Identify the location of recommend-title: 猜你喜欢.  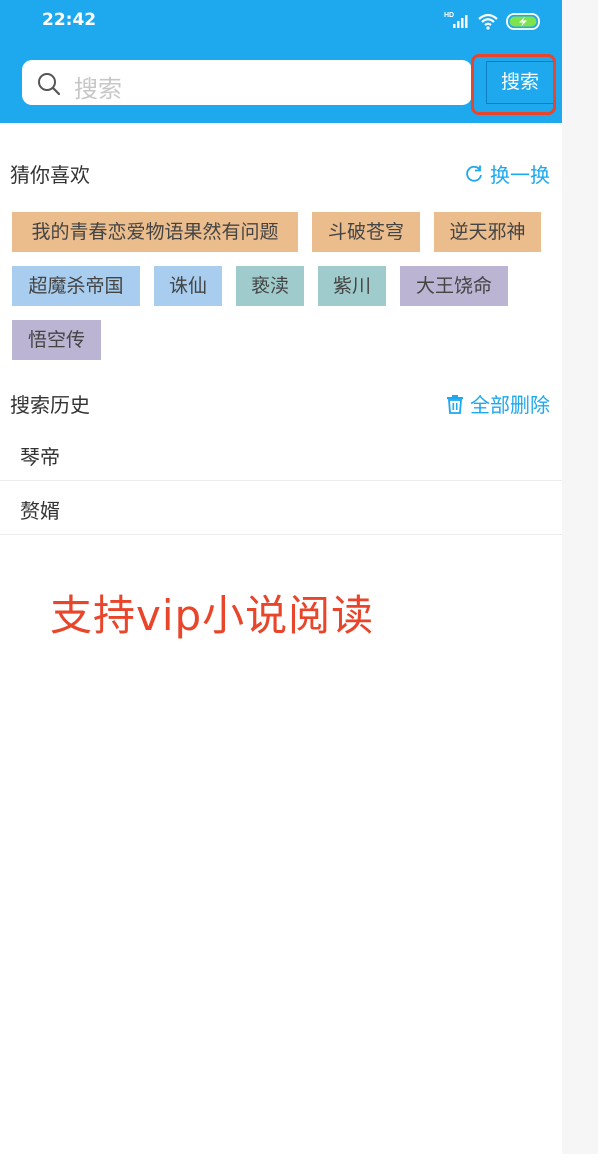
(50, 175).